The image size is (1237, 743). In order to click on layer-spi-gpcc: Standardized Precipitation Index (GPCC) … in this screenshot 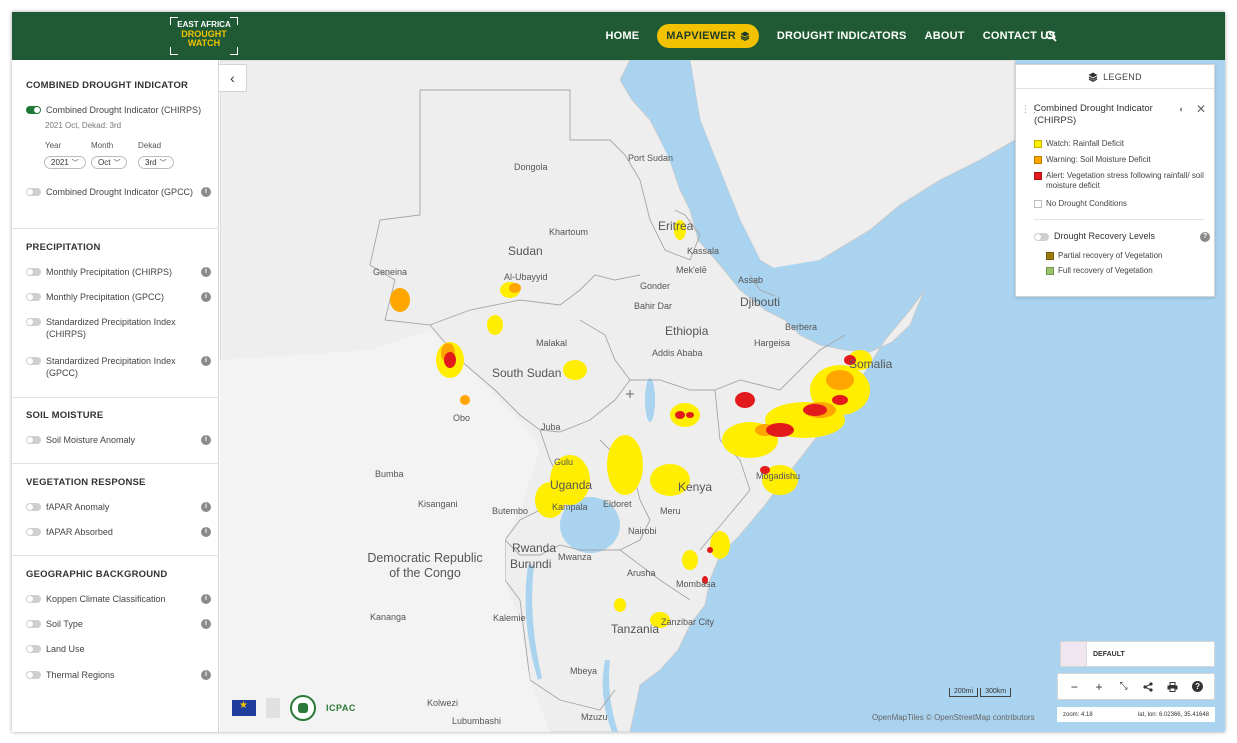, I will do `click(118, 367)`.